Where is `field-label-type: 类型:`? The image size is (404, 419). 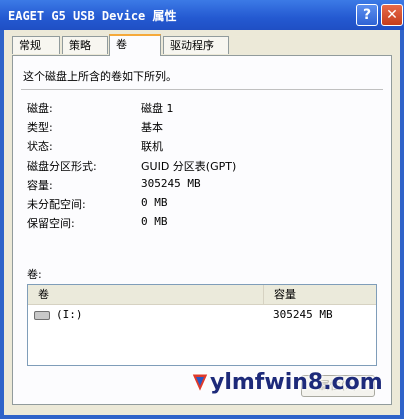 field-label-type: 类型: is located at coordinates (40, 127).